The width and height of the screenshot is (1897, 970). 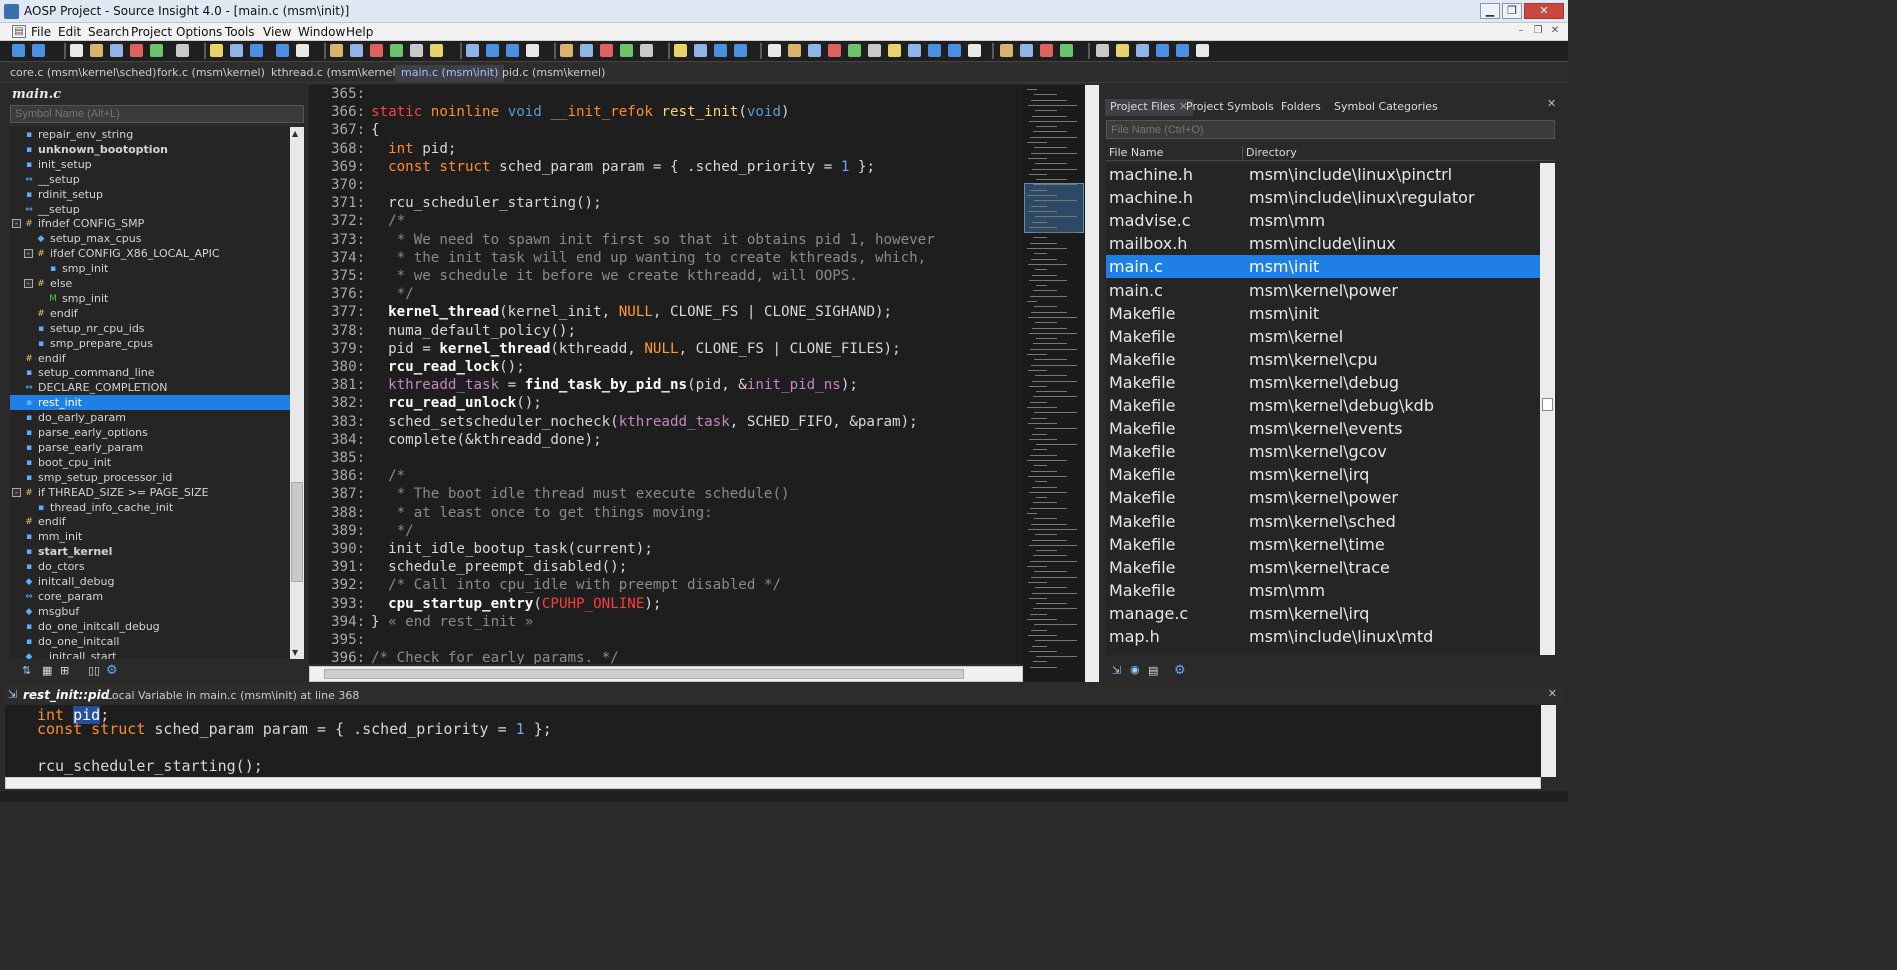 I want to click on file-list-row: machine.h msm\include\linux\regulator, so click(x=1323, y=197).